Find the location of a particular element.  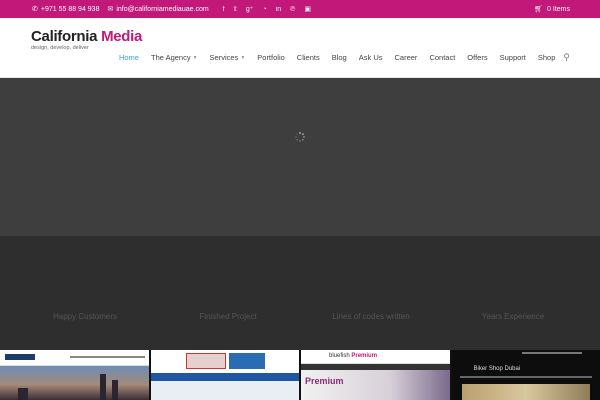

thumb-header: bluefish Premium is located at coordinates (375, 357).